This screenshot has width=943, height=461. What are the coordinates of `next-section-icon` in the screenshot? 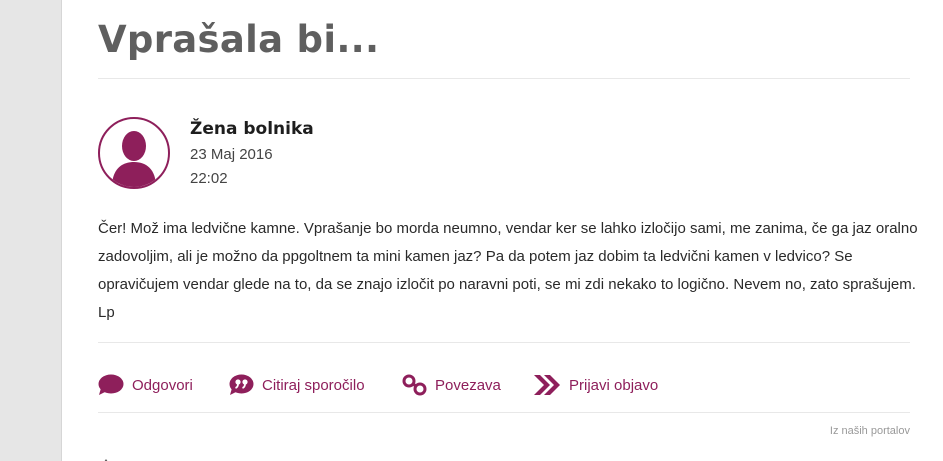 It's located at (130, 456).